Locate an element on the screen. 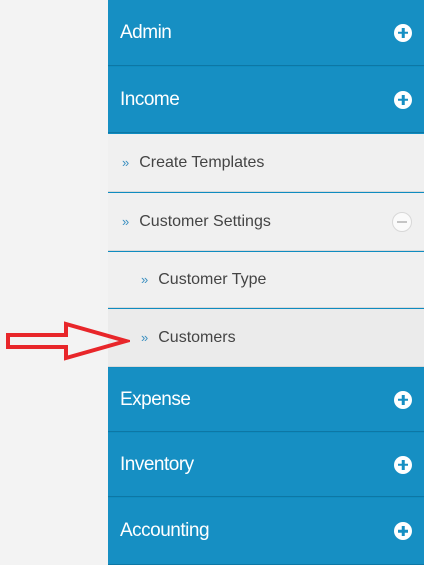  menu-item-label: Expense is located at coordinates (155, 399).